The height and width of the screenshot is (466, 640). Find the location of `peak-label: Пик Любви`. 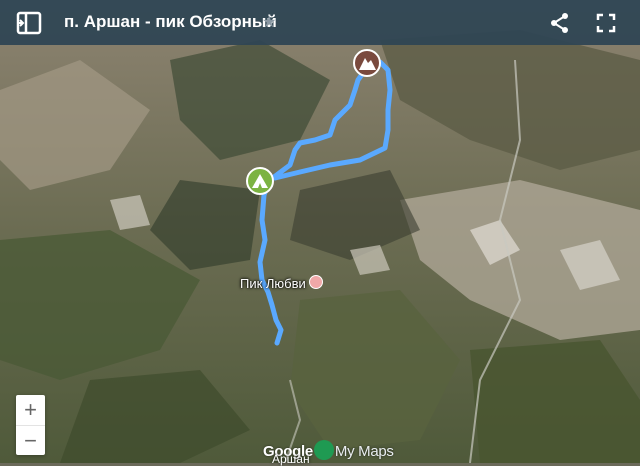

peak-label: Пик Любви is located at coordinates (281, 283).